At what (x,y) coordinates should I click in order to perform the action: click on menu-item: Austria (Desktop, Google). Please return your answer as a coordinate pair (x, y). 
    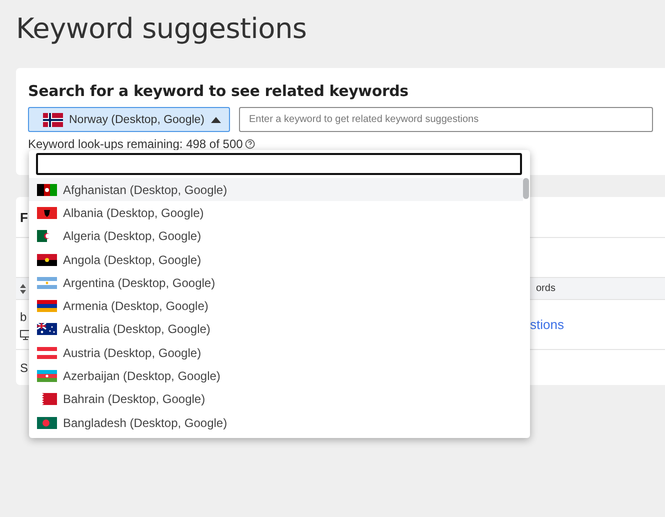
    Looking at the image, I should click on (276, 352).